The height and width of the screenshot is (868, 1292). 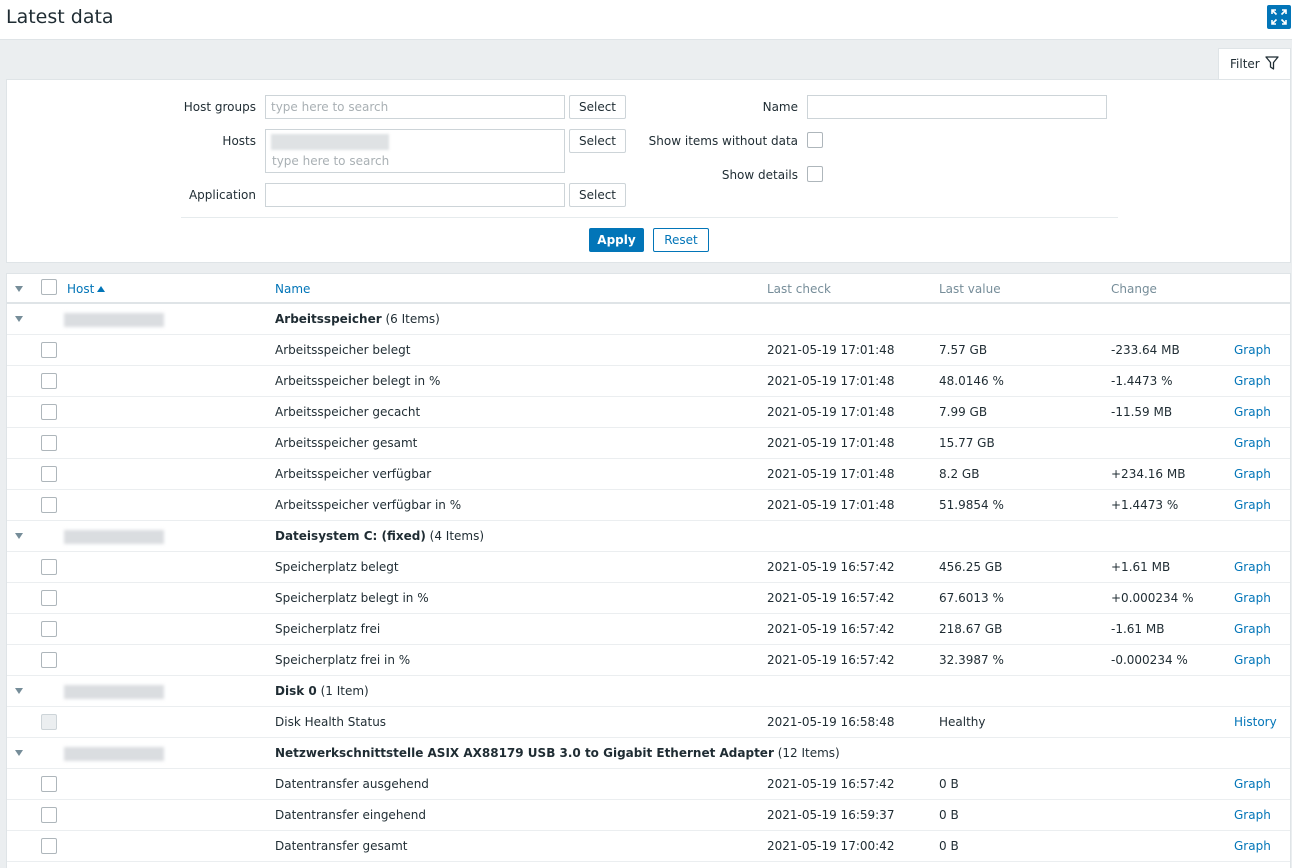 What do you see at coordinates (81, 289) in the screenshot?
I see `column-host-label: Host` at bounding box center [81, 289].